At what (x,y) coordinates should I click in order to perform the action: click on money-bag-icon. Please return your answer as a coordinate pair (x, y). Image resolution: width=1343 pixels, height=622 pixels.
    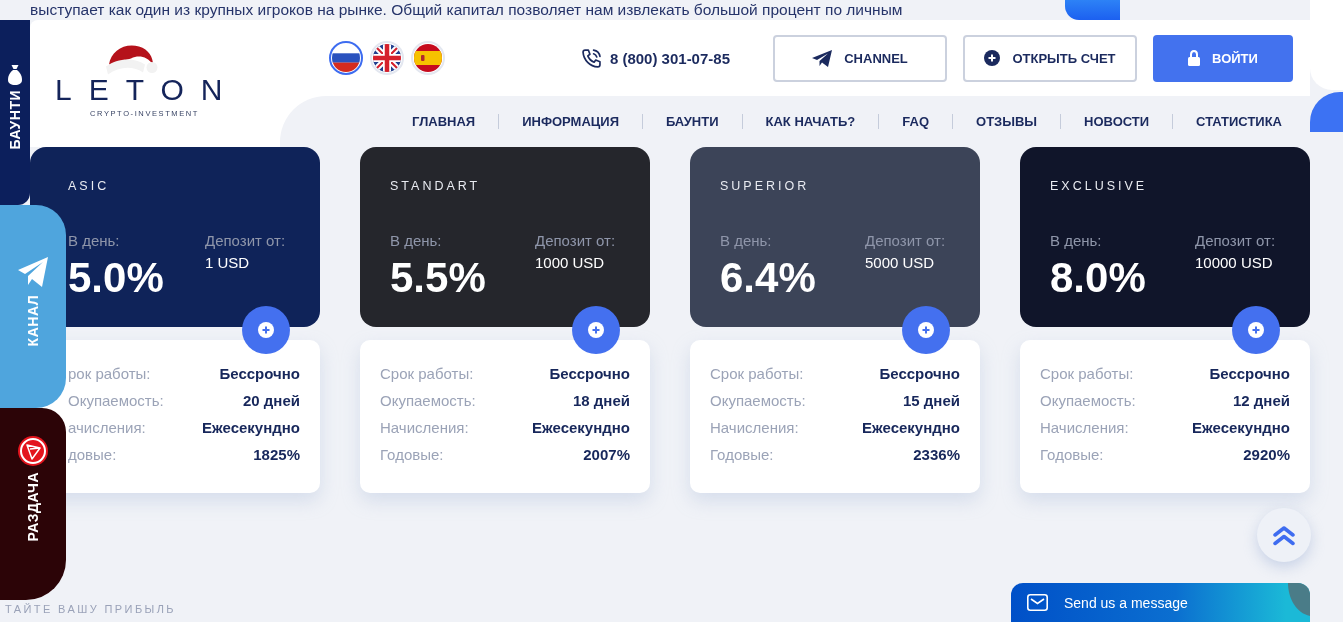
    Looking at the image, I should click on (15, 75).